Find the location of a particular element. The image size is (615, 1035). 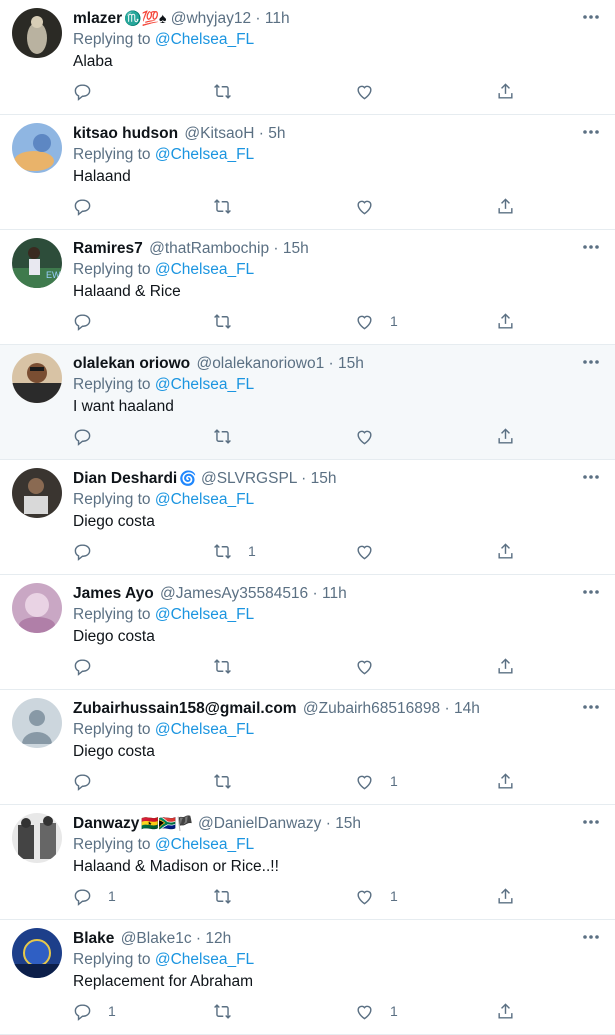

display-name: Blake is located at coordinates (93, 938).